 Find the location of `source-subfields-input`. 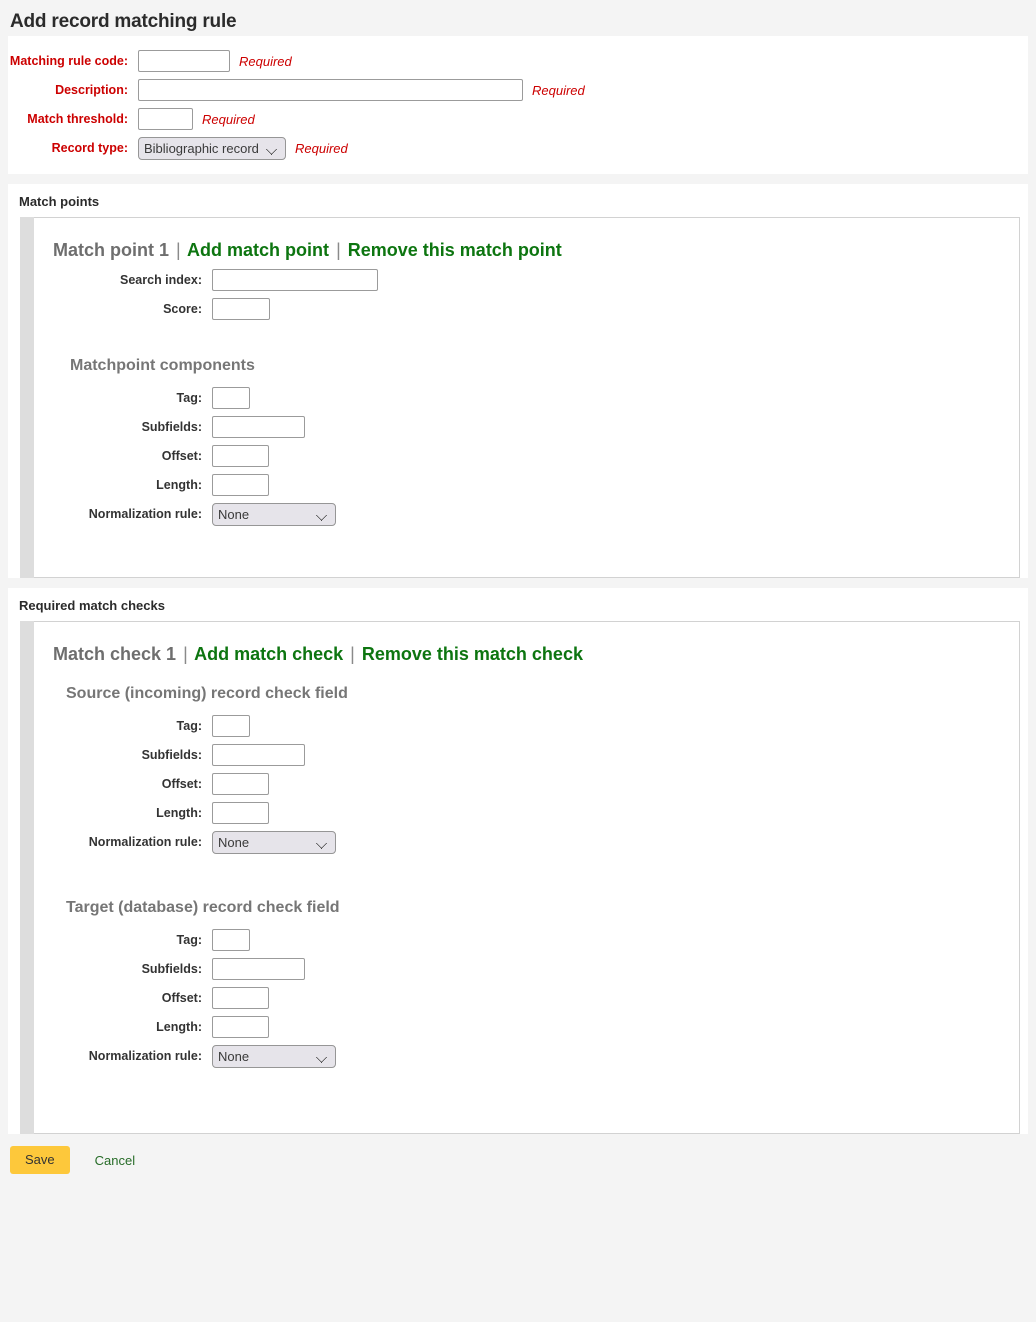

source-subfields-input is located at coordinates (258, 755).